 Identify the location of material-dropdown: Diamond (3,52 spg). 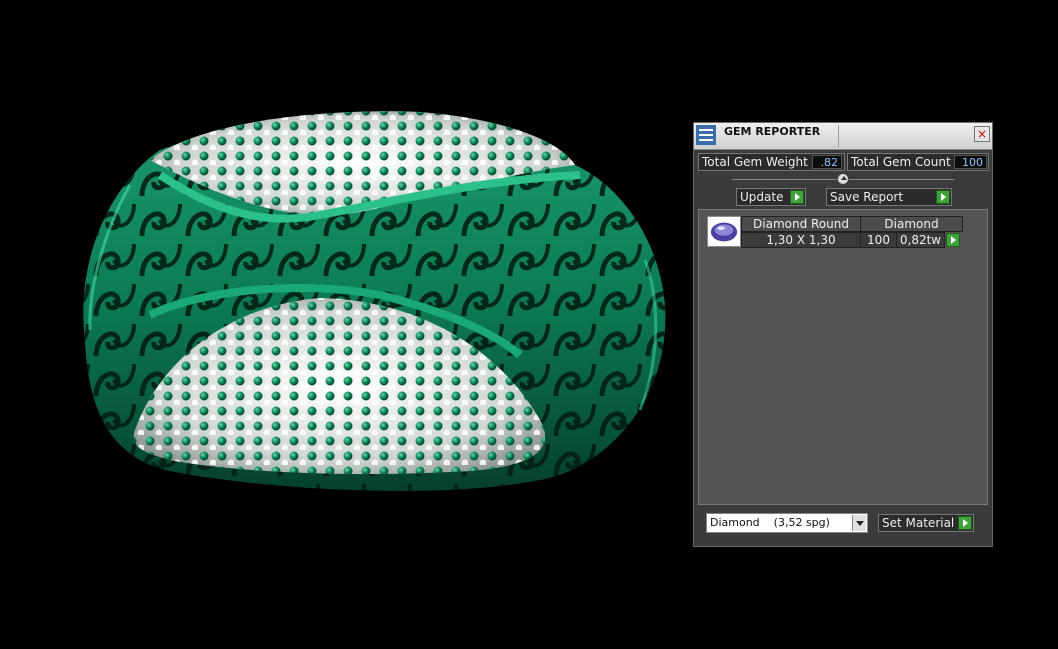
(787, 523).